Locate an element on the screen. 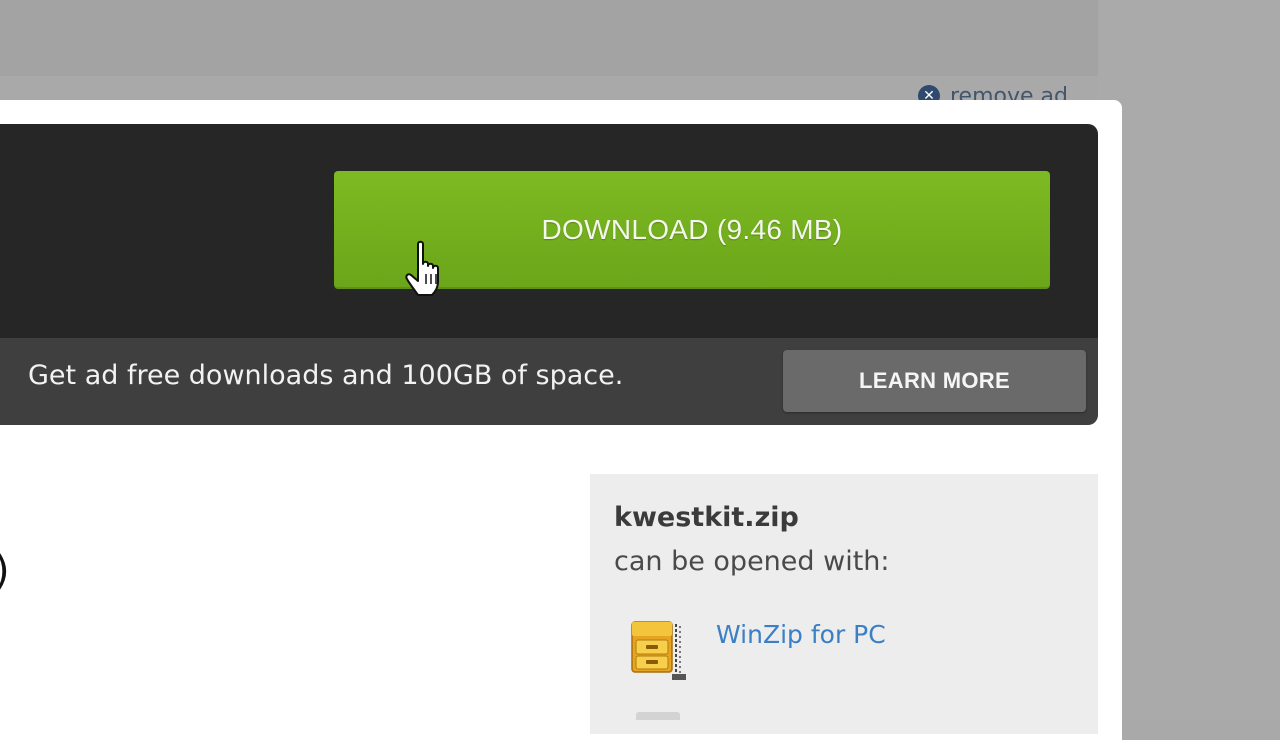 This screenshot has height=740, width=1280. next-app-icon is located at coordinates (658, 716).